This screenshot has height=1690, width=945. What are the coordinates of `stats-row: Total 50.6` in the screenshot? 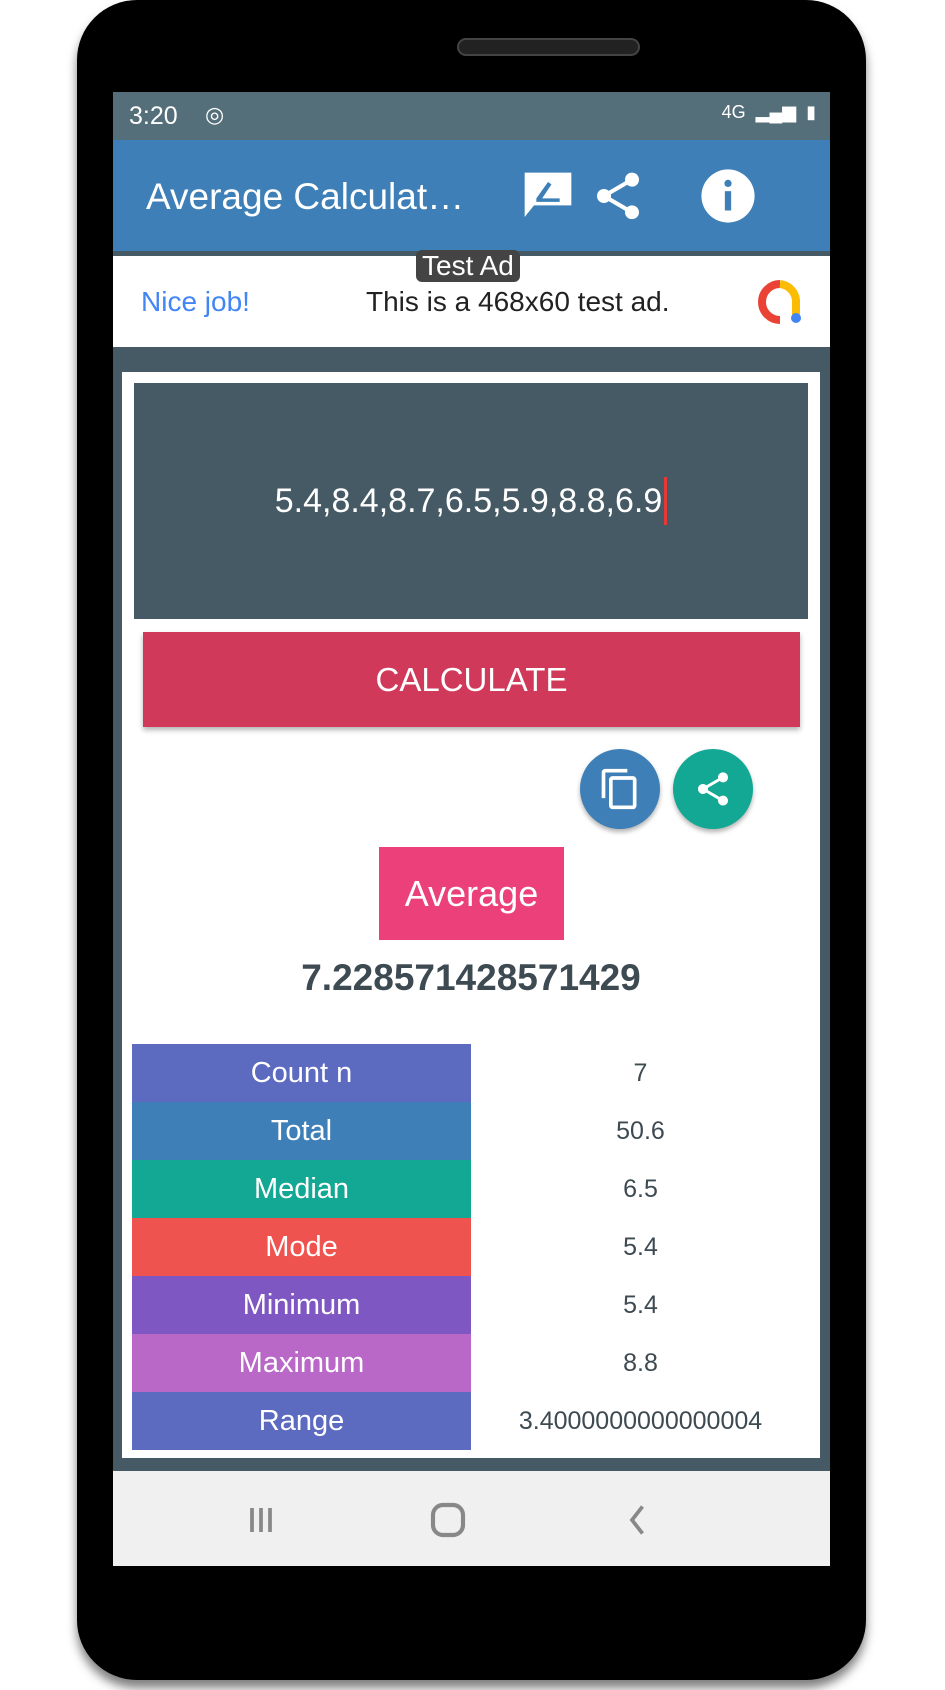 It's located at (471, 1131).